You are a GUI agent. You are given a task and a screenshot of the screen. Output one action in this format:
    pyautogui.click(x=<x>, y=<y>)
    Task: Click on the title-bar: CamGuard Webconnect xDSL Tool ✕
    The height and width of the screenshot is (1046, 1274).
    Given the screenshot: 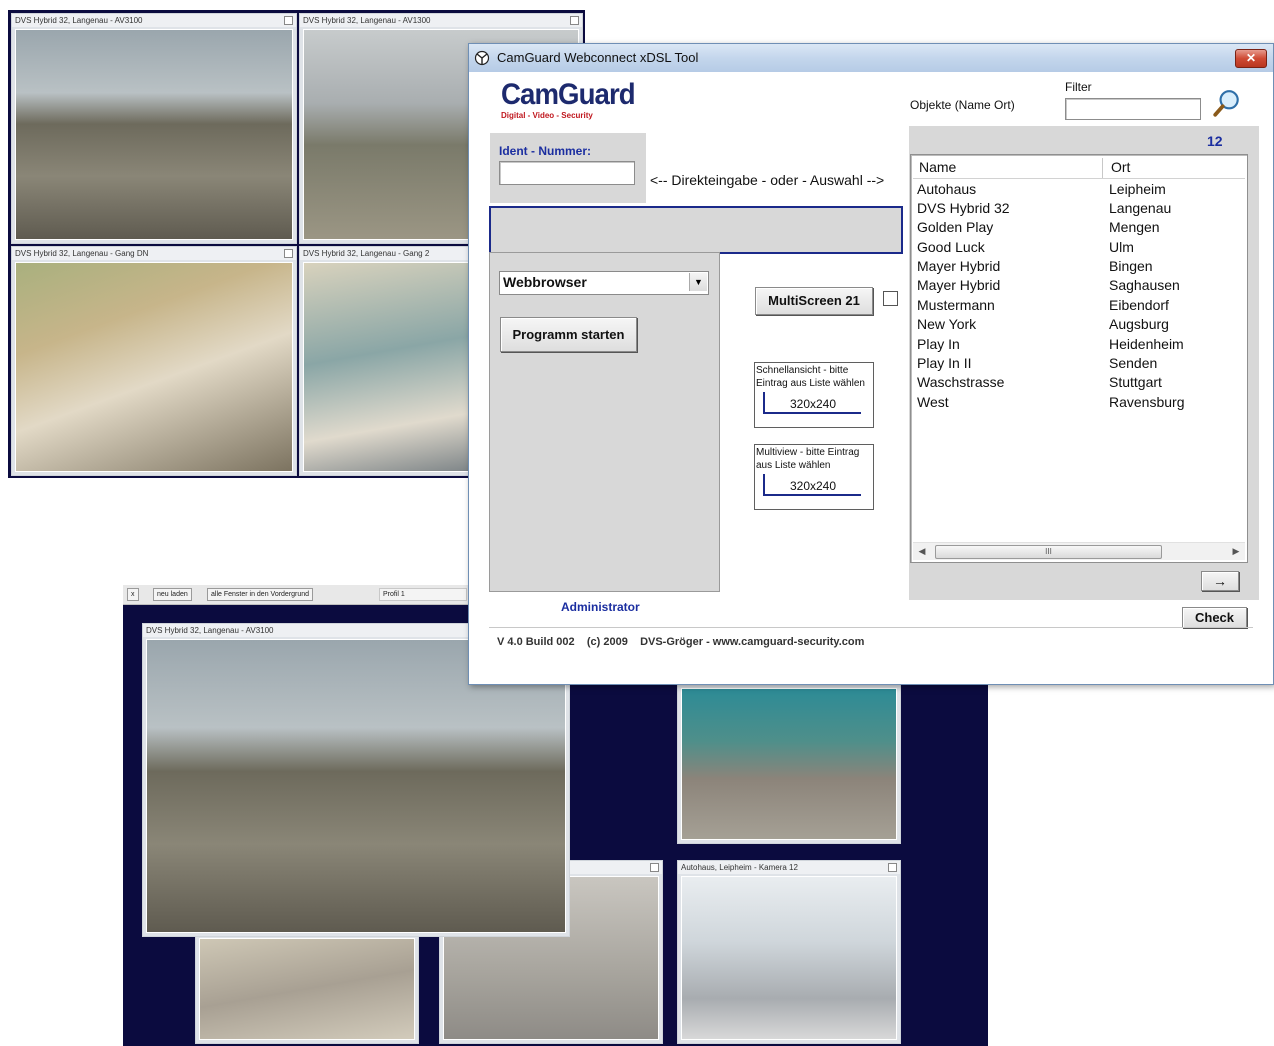 What is the action you would take?
    pyautogui.click(x=871, y=58)
    